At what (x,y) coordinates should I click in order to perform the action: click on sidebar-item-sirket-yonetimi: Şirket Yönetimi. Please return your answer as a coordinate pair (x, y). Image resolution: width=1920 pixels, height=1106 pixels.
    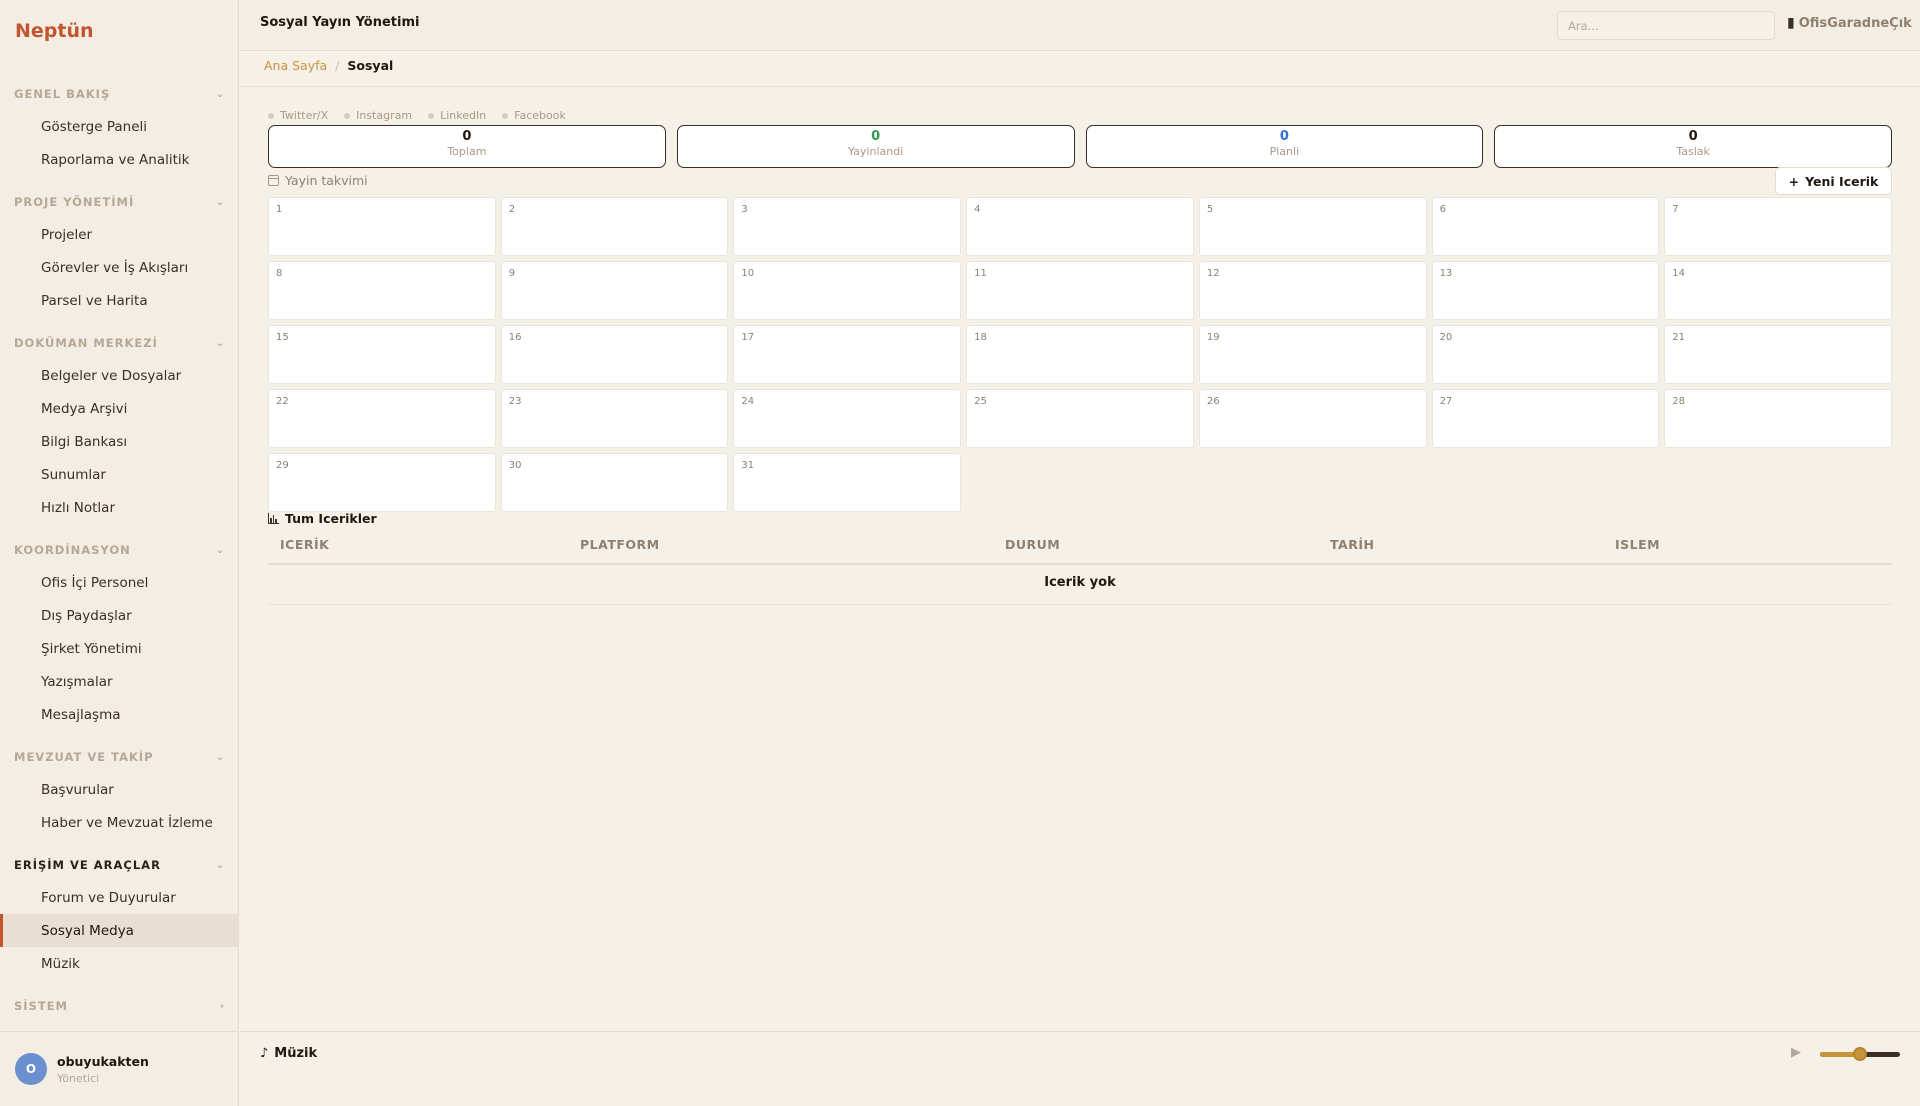
    Looking at the image, I should click on (119, 648).